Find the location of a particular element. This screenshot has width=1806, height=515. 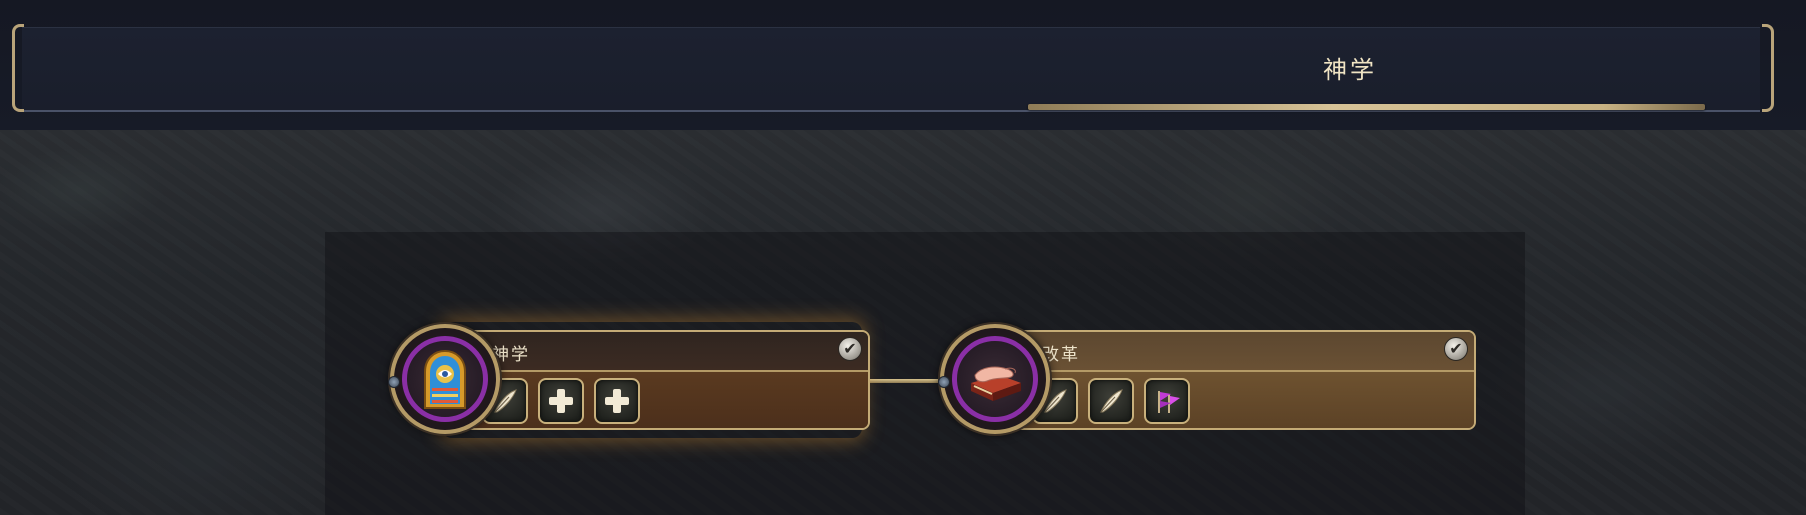

node-name: 改革 is located at coordinates (1061, 355).